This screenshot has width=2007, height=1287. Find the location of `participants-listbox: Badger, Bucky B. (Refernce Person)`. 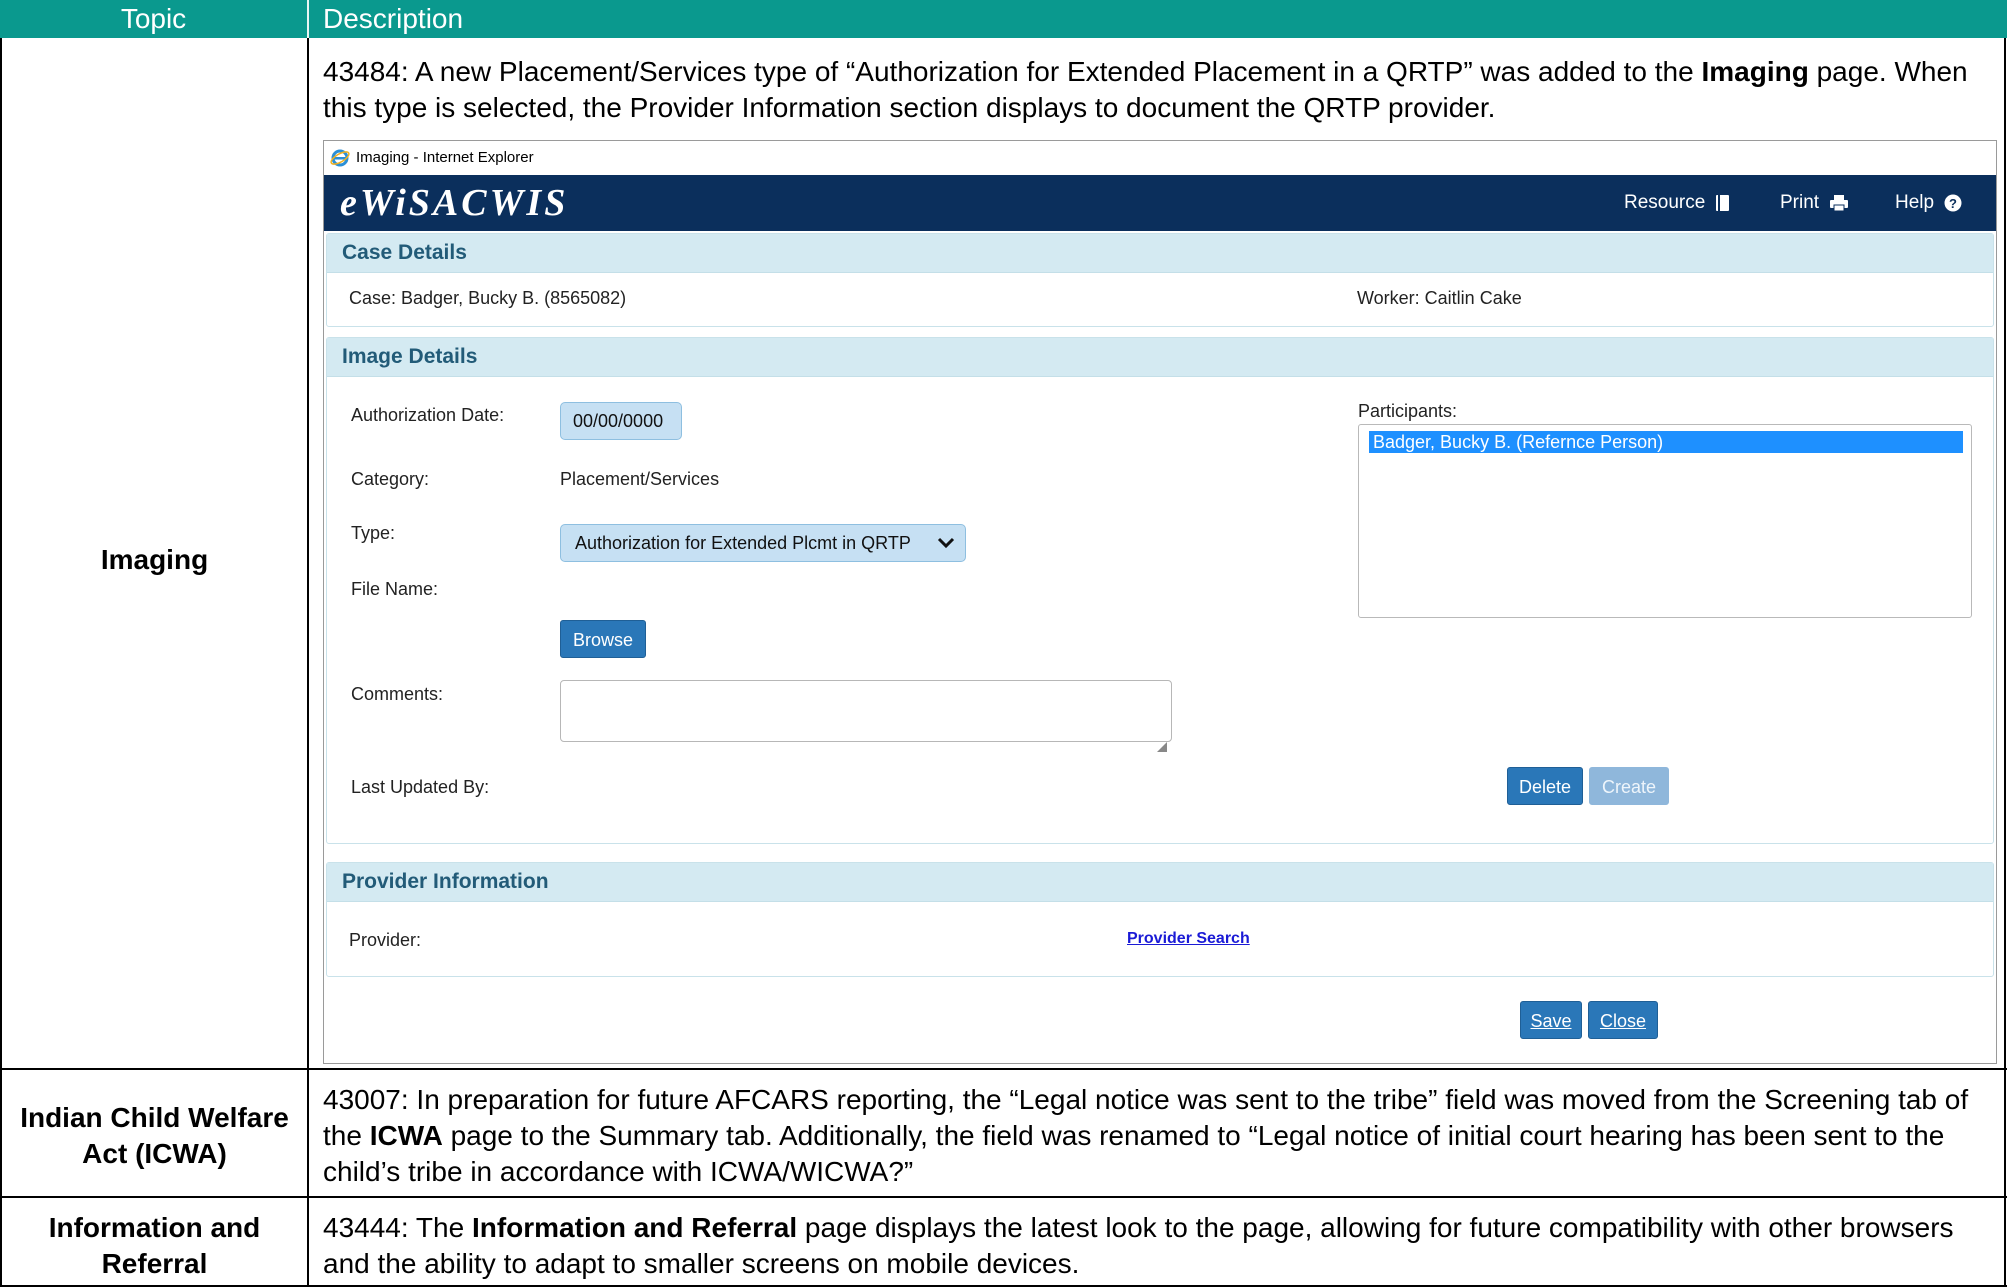

participants-listbox: Badger, Bucky B. (Refernce Person) is located at coordinates (1665, 521).